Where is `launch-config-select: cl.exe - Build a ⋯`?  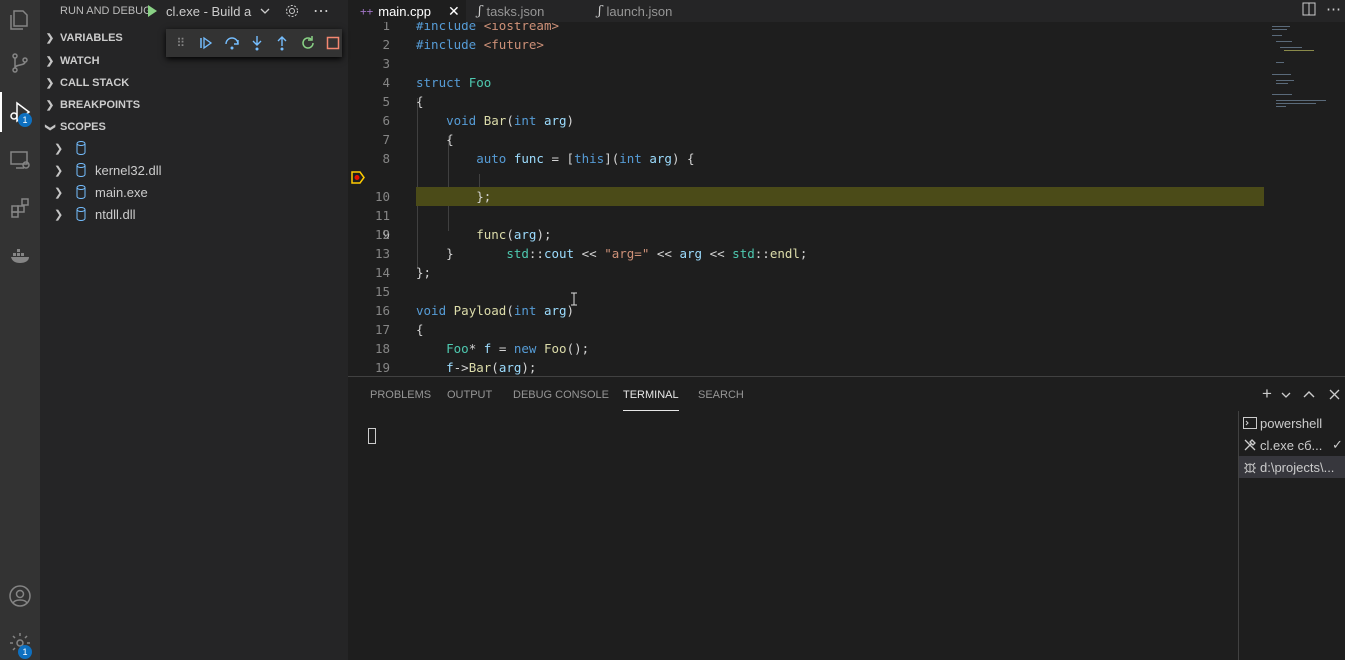
launch-config-select: cl.exe - Build a ⋯ is located at coordinates (238, 11).